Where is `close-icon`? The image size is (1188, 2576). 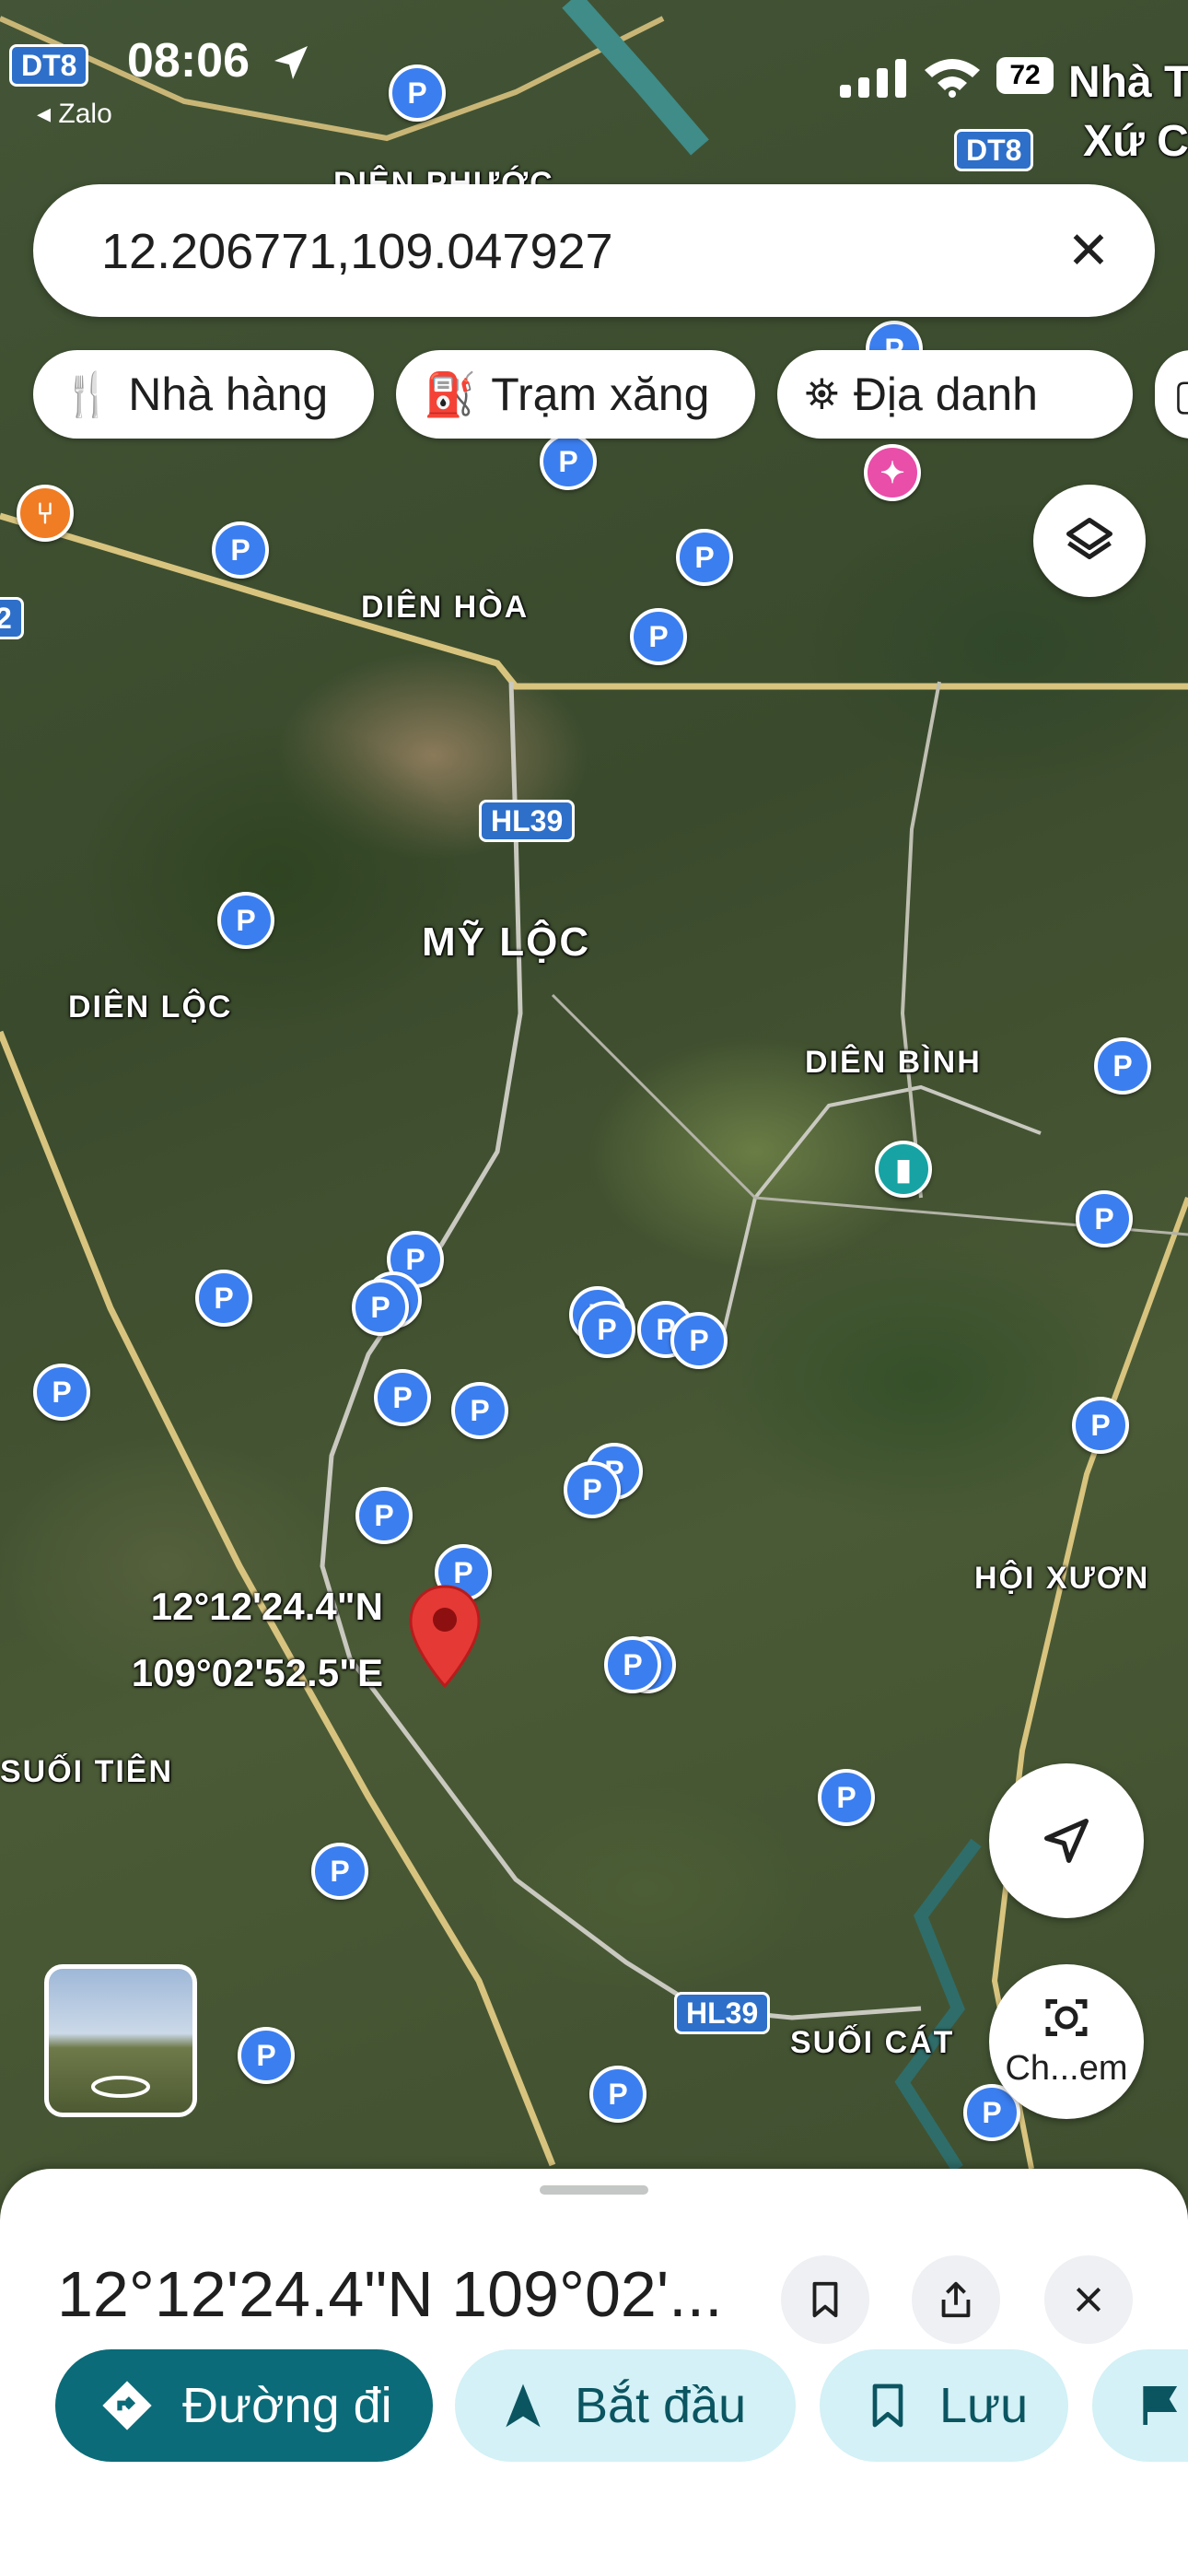 close-icon is located at coordinates (1088, 2300).